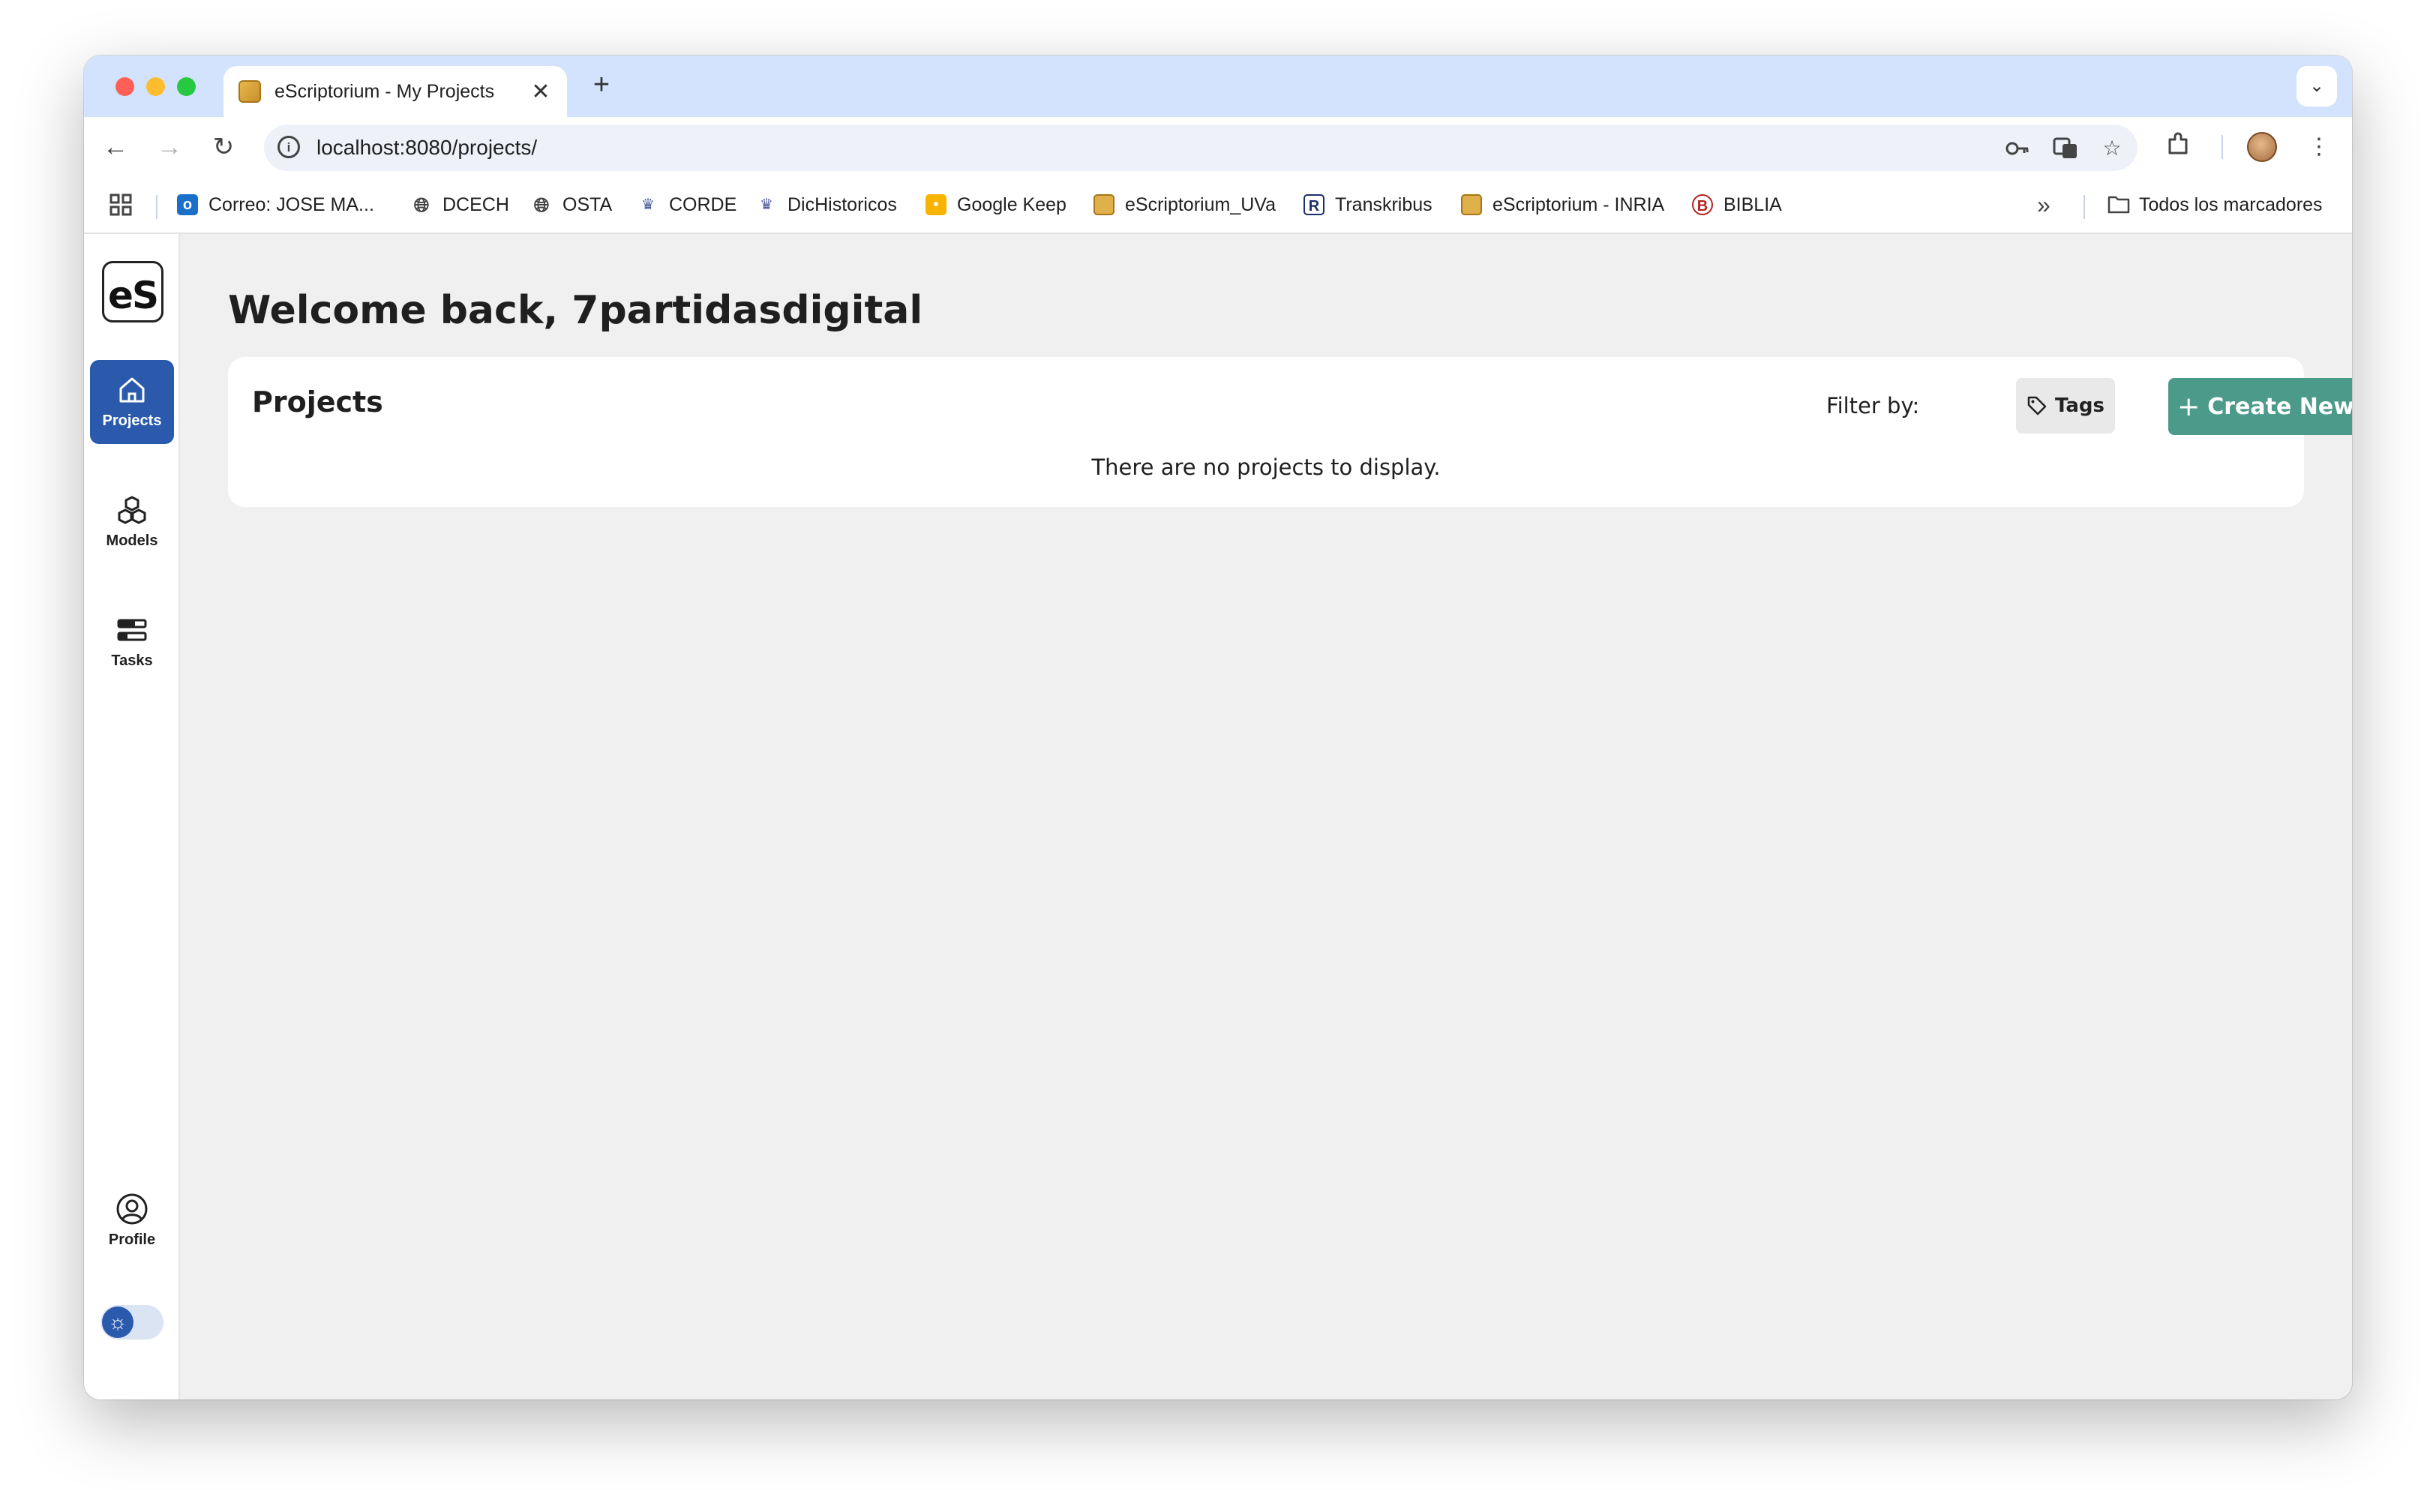  Describe the element at coordinates (289, 147) in the screenshot. I see `site-info-icon: i` at that location.